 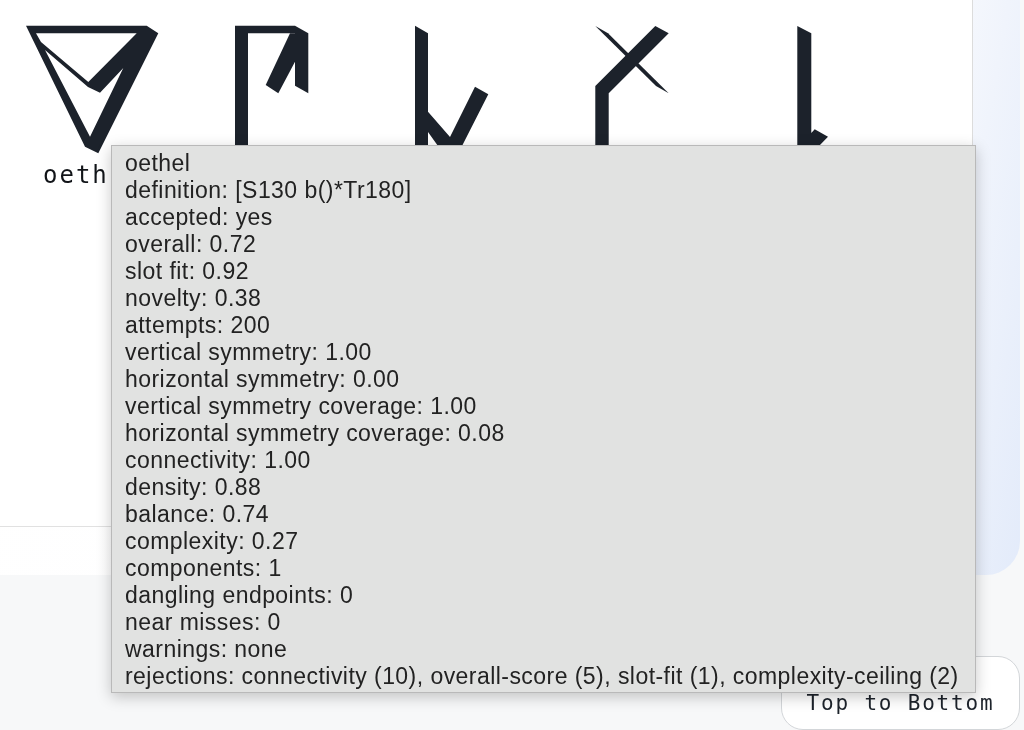 I want to click on glyph-label: oeth, so click(x=76, y=175).